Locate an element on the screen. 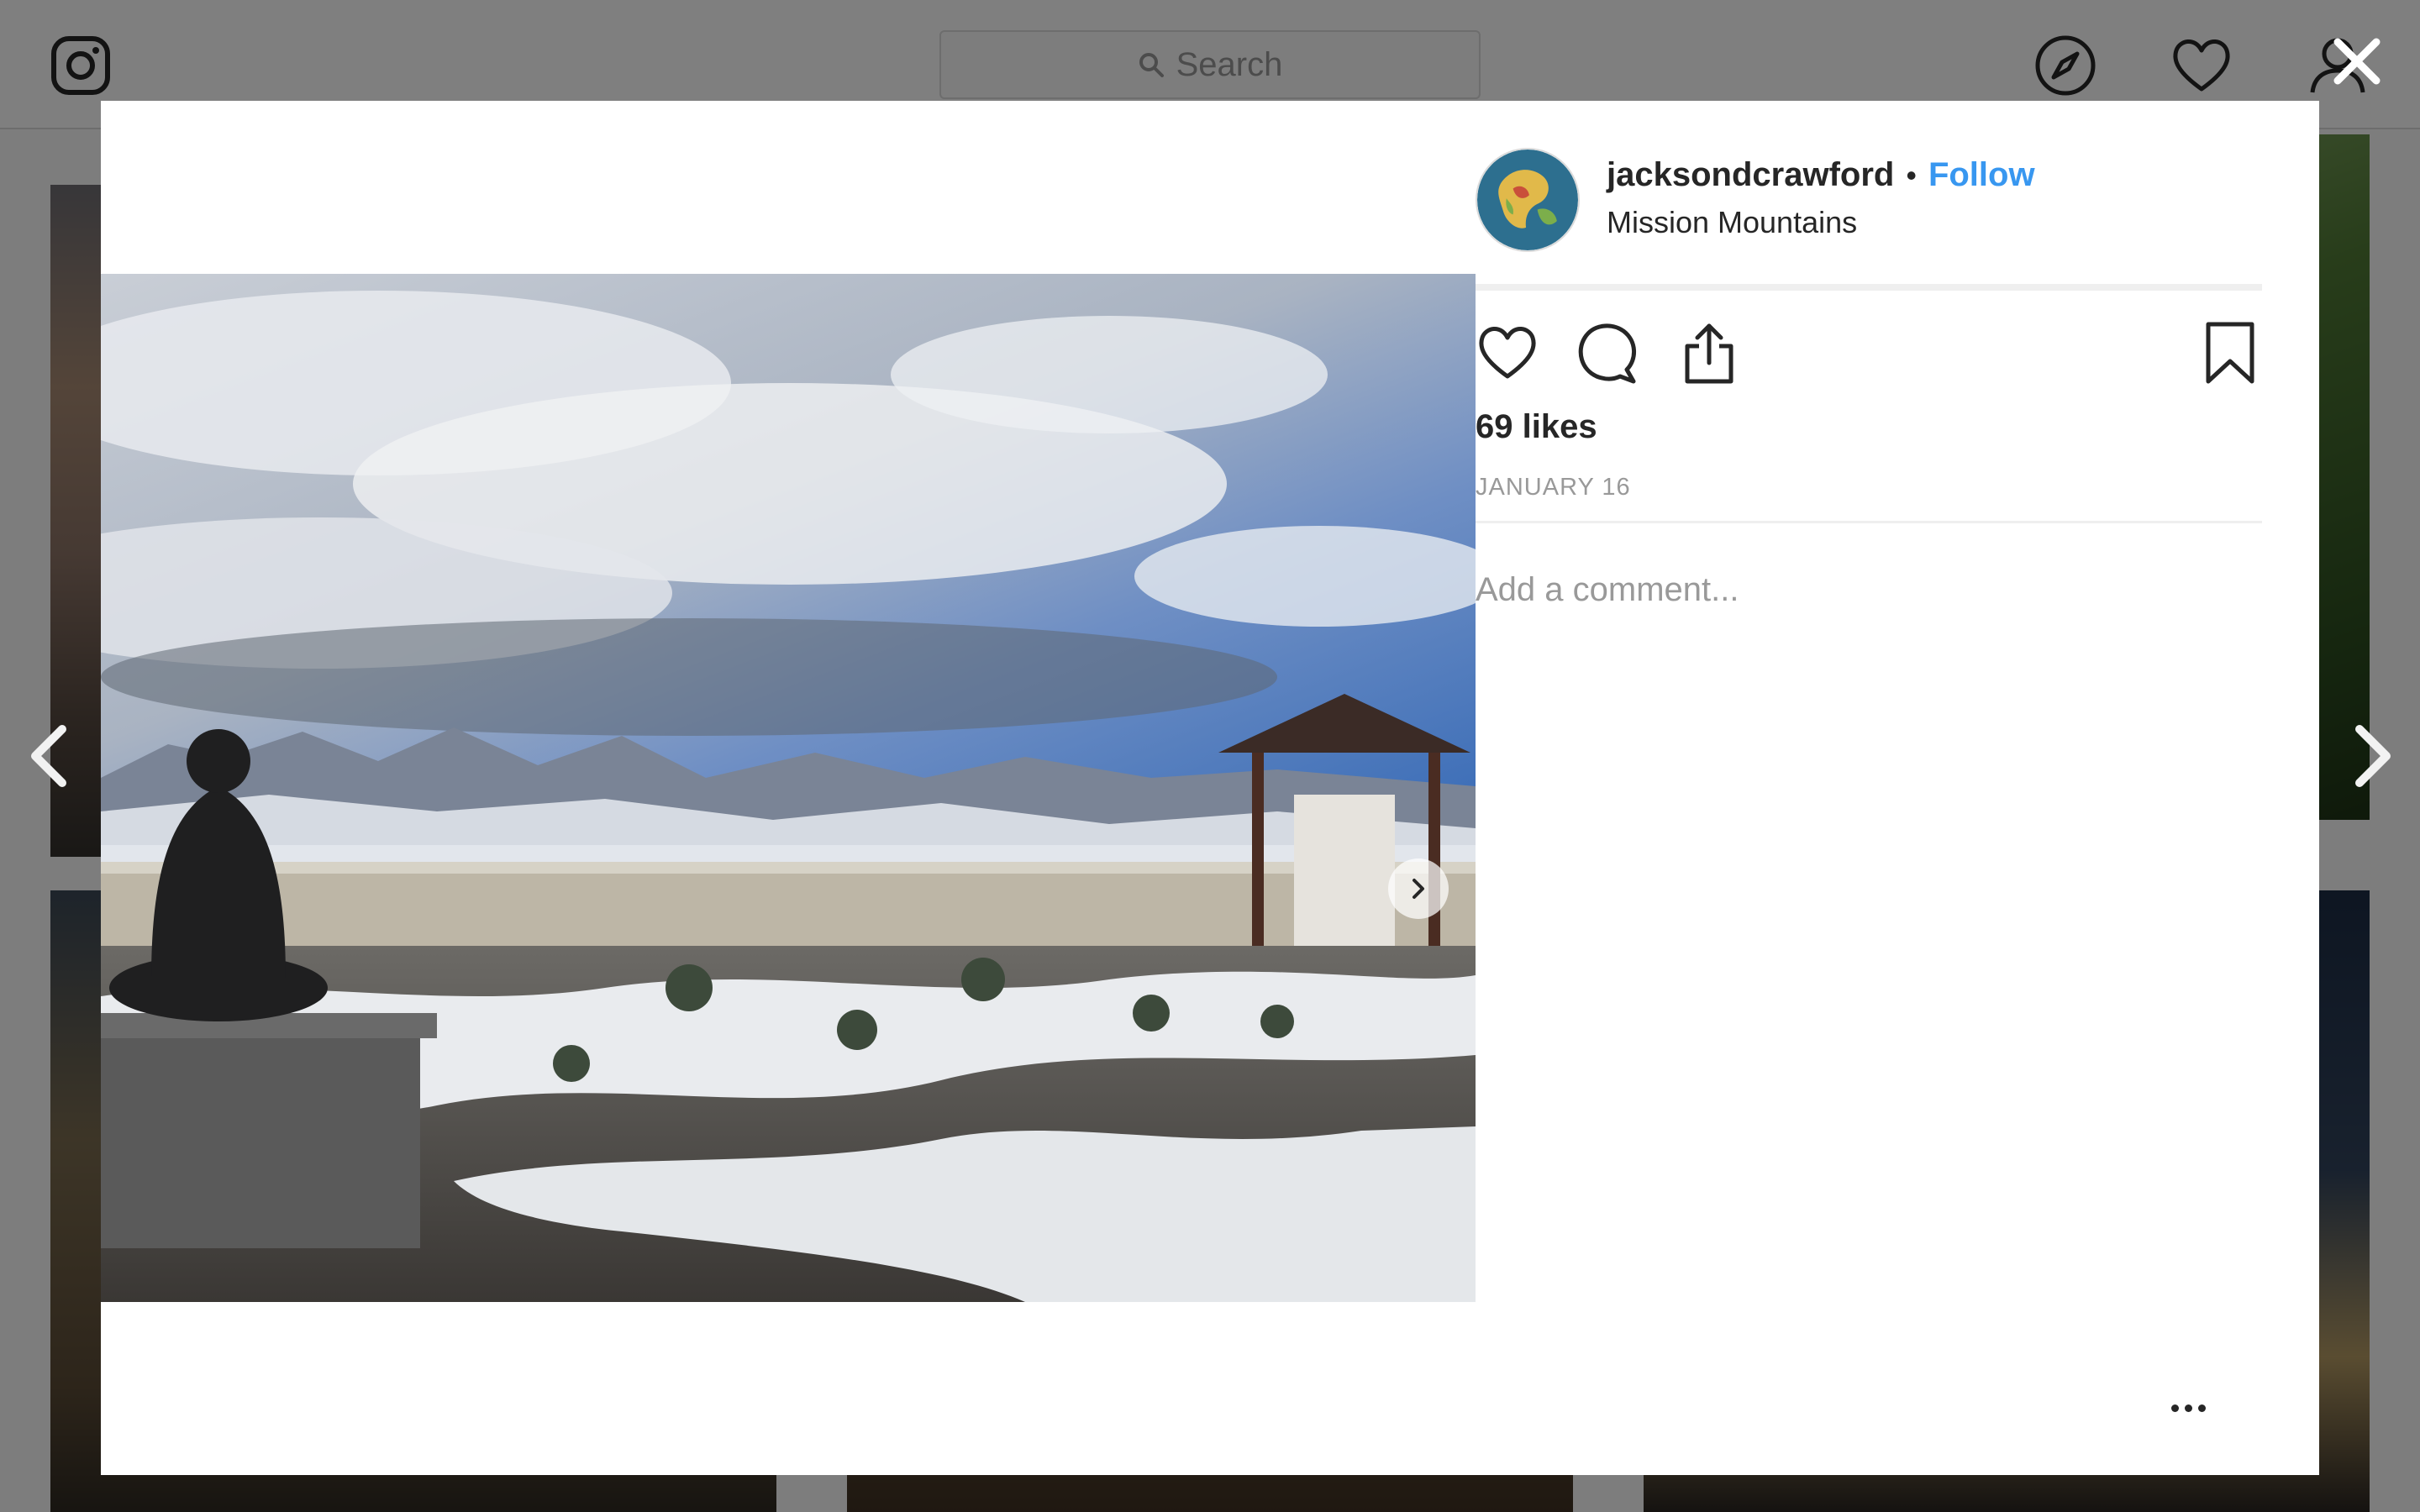  user-line: jacksondcrawford • Follow is located at coordinates (1821, 175).